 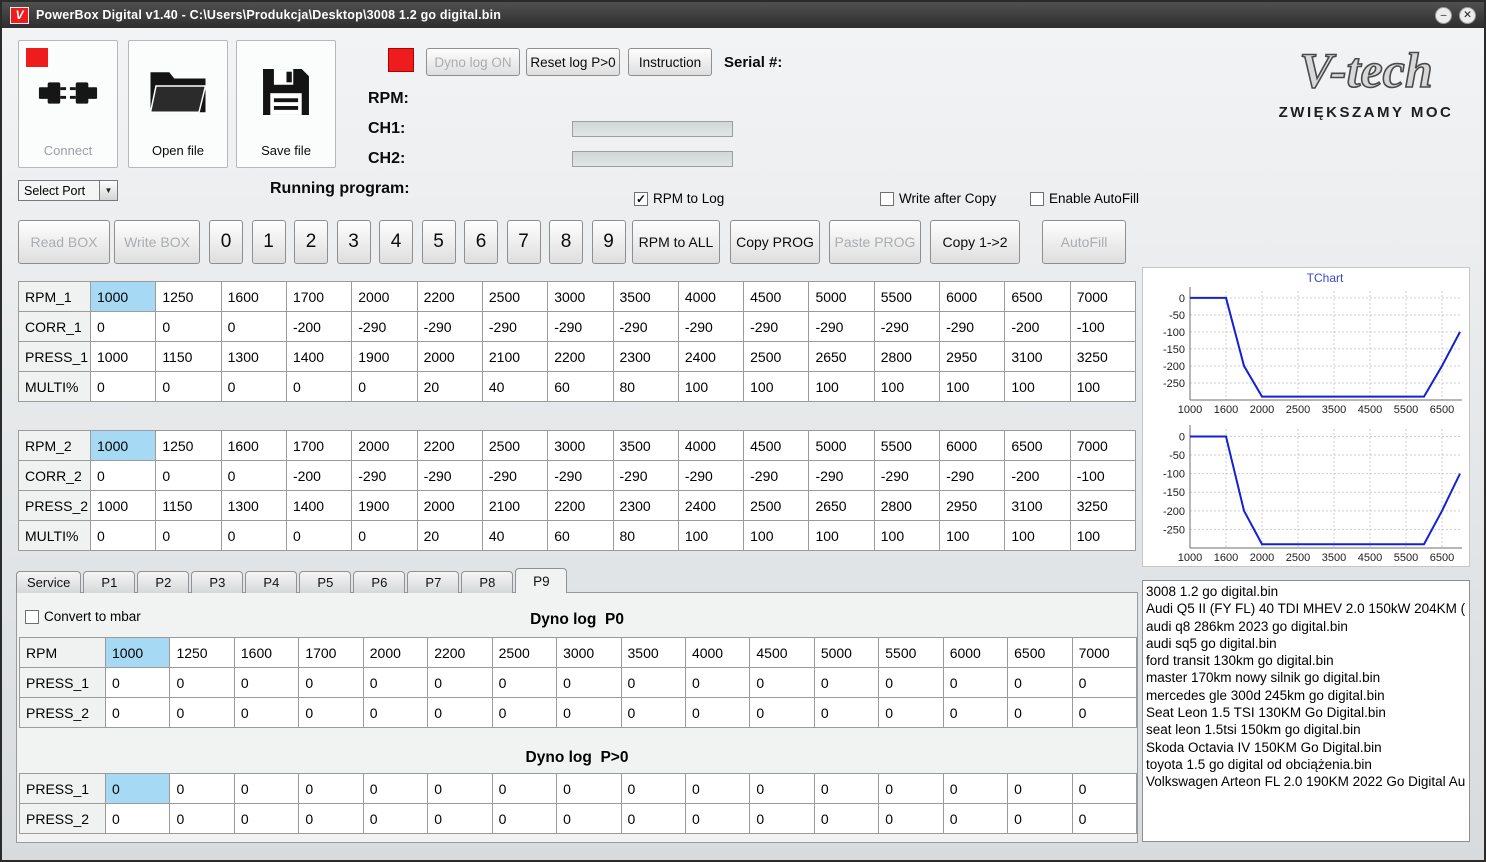 What do you see at coordinates (449, 535) in the screenshot?
I see `value-cell: 20` at bounding box center [449, 535].